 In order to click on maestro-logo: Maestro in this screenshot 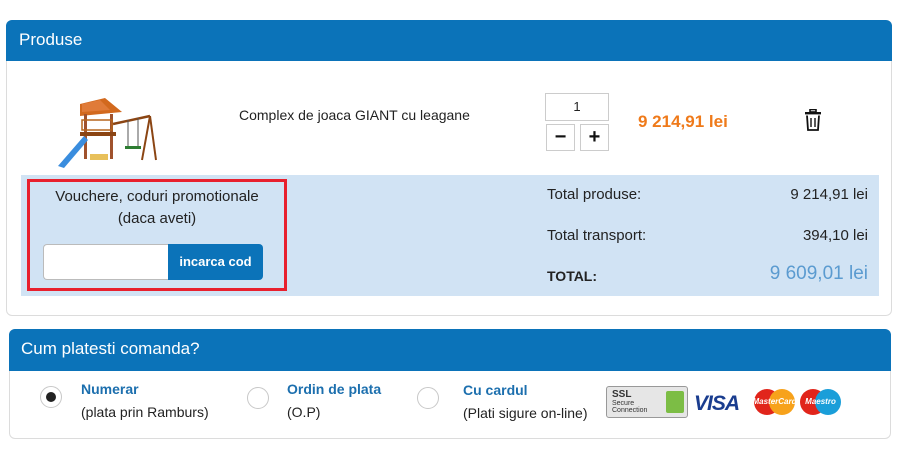, I will do `click(820, 402)`.